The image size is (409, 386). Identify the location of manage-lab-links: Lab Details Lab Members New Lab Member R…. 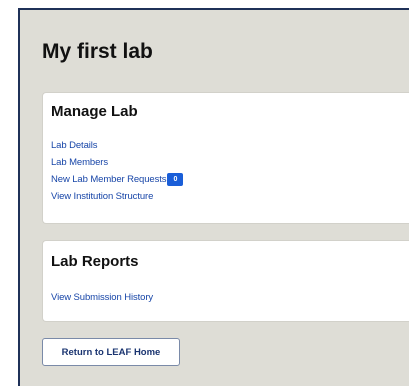
(117, 171).